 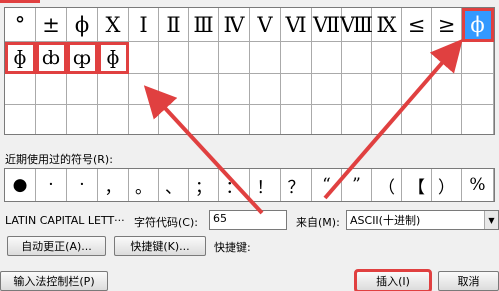 I want to click on recent-symbol-cell: ？, so click(x=296, y=185).